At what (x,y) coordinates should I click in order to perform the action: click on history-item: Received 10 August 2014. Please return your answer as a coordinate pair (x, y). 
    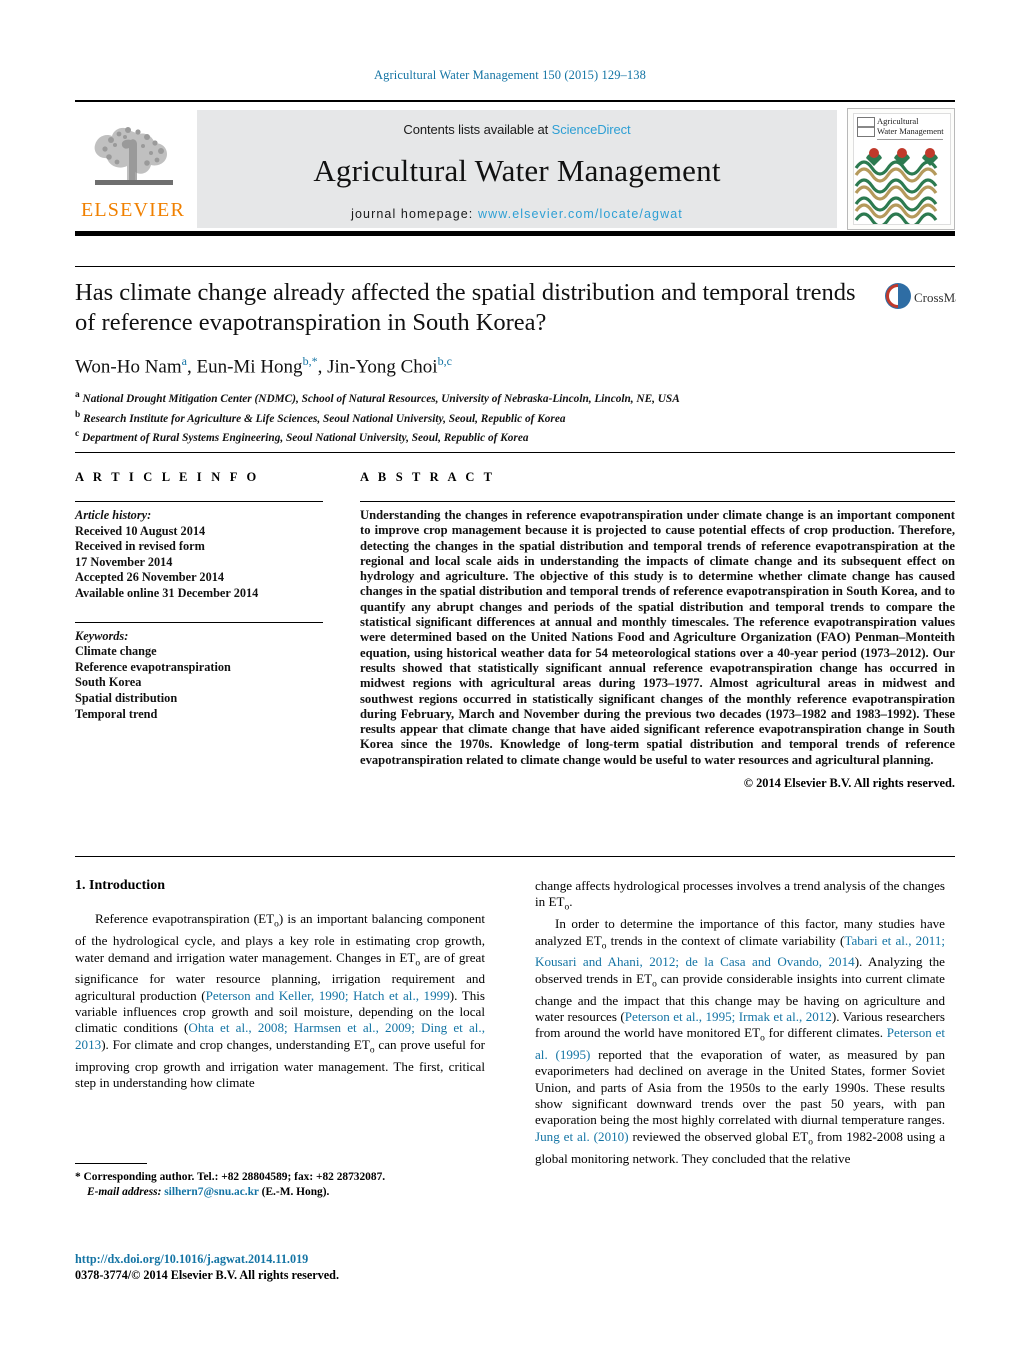
    Looking at the image, I should click on (140, 530).